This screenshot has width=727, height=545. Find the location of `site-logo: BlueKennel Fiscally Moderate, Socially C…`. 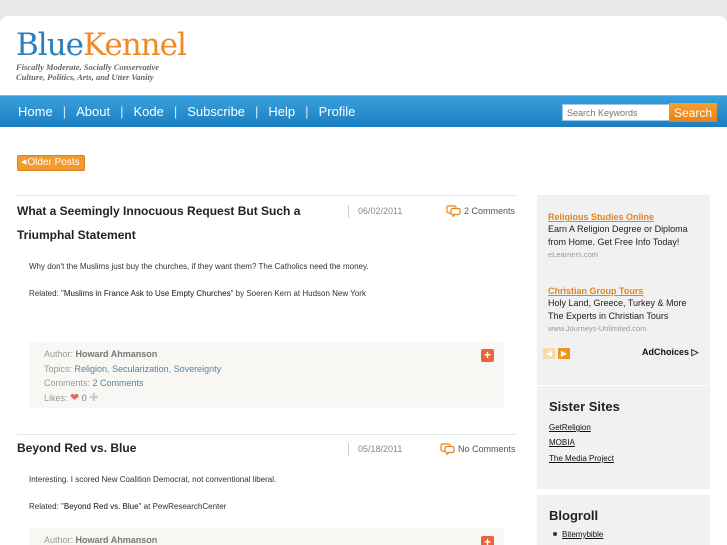

site-logo: BlueKennel Fiscally Moderate, Socially C… is located at coordinates (101, 54).